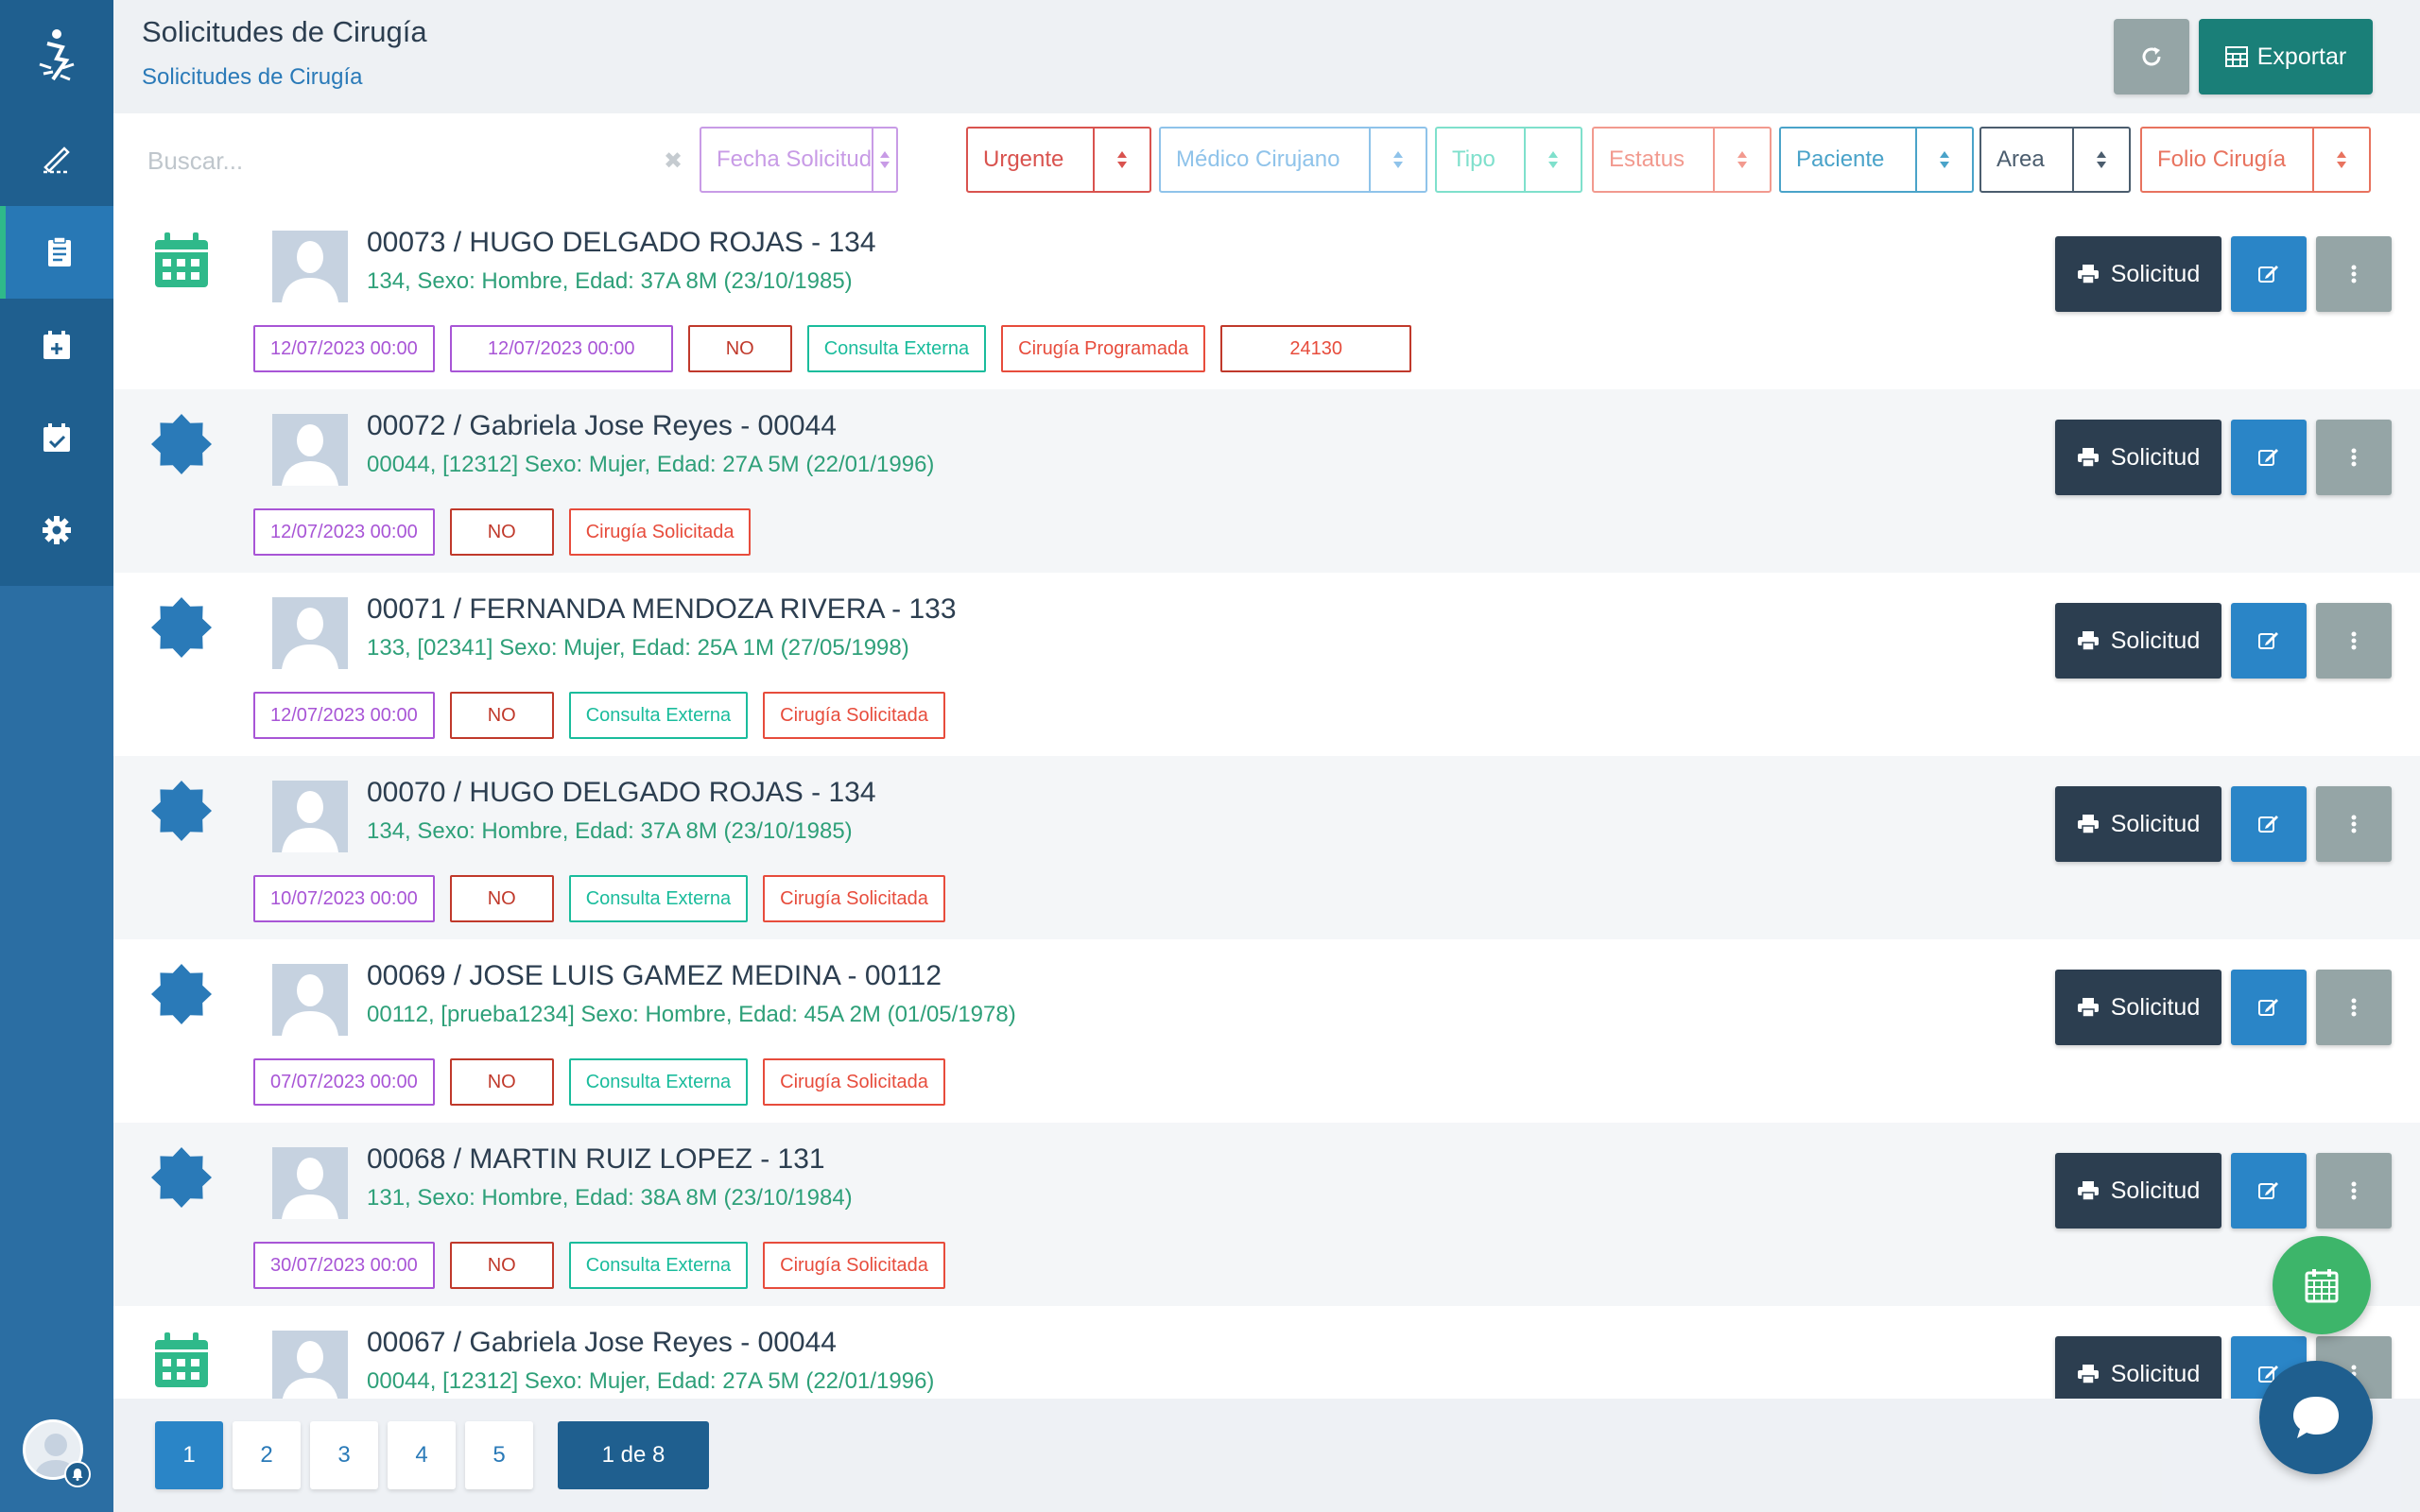  Describe the element at coordinates (181, 994) in the screenshot. I see `badge-icon` at that location.